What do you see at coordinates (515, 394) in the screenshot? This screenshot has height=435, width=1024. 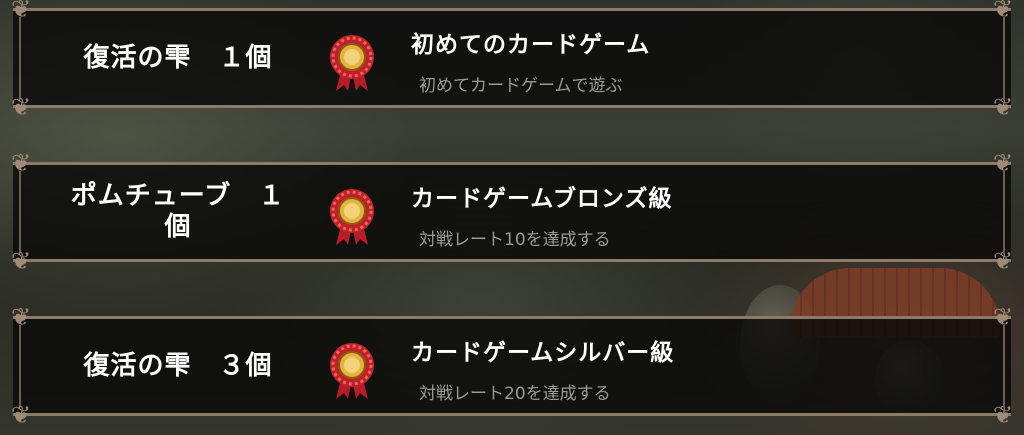 I see `achievement-description: 対戦レート20を達成する` at bounding box center [515, 394].